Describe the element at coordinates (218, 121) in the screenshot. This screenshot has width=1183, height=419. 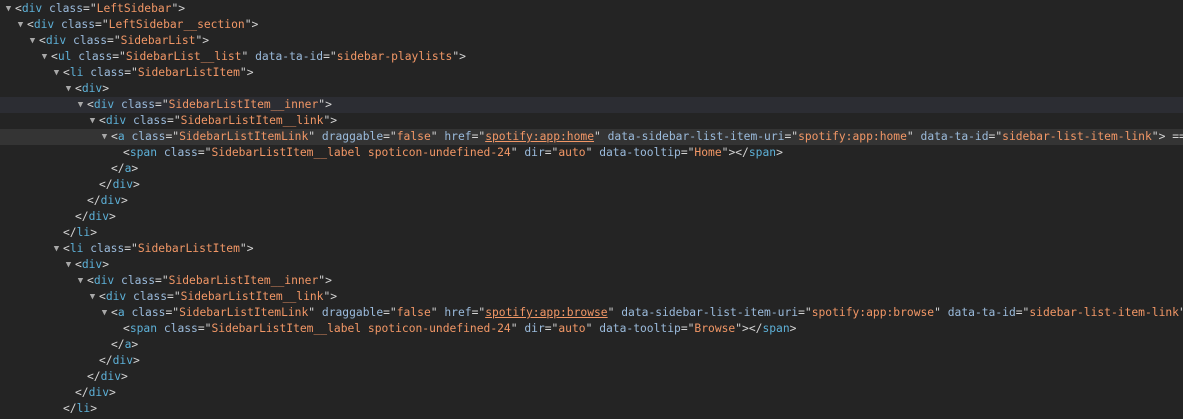
I see `node-markup: <div class="SidebarListItem__link">` at that location.